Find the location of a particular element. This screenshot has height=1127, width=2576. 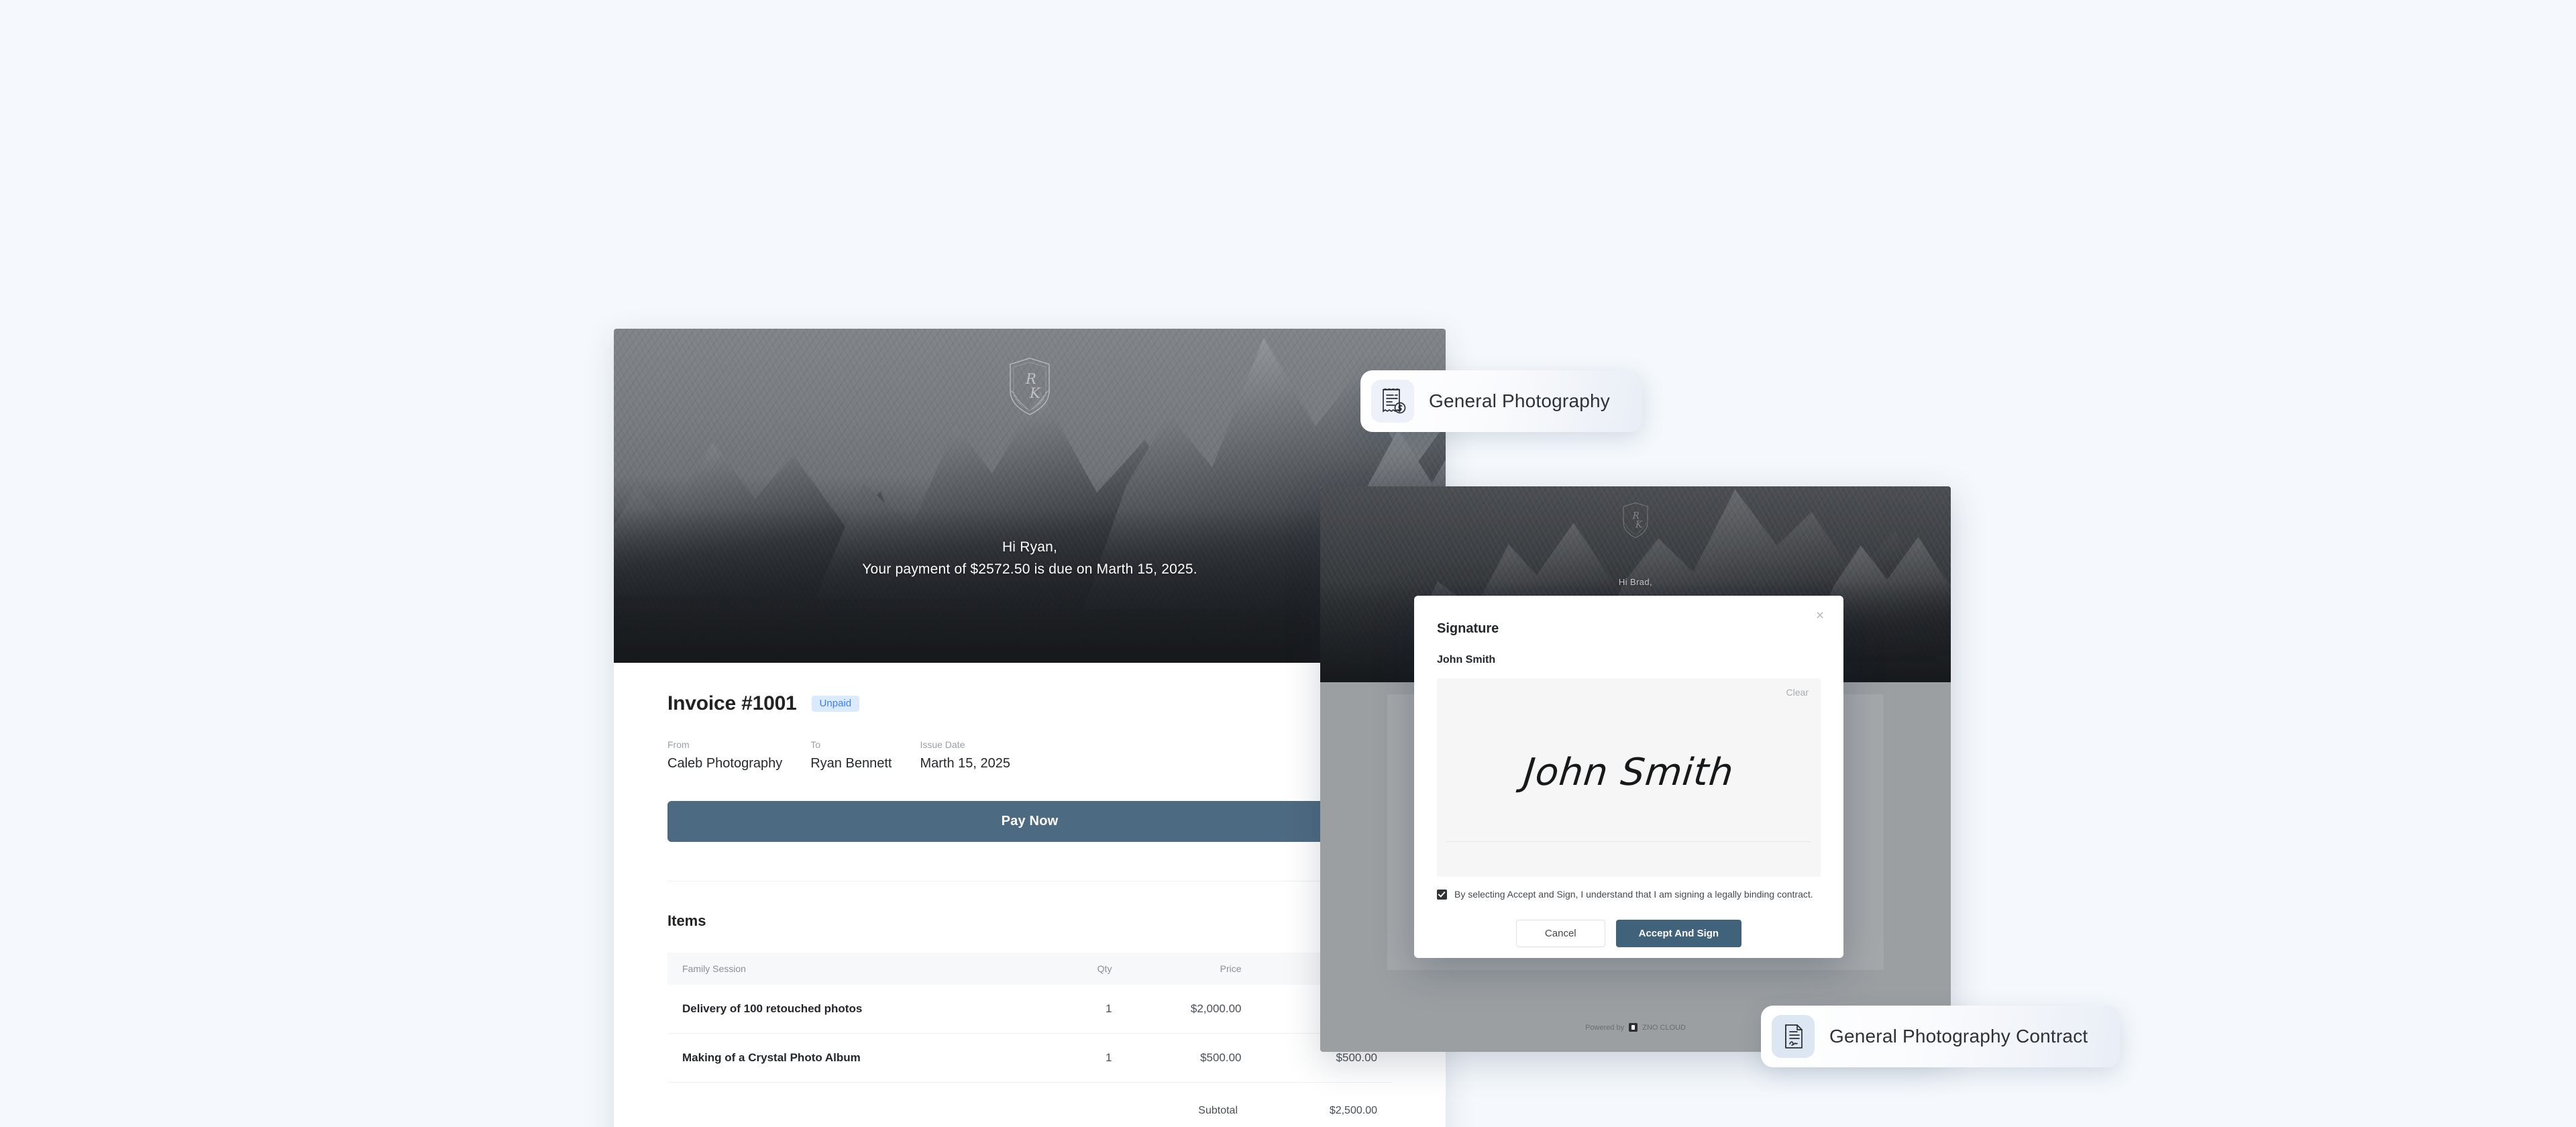

signature-canvas: Clear John Smith is located at coordinates (1629, 777).